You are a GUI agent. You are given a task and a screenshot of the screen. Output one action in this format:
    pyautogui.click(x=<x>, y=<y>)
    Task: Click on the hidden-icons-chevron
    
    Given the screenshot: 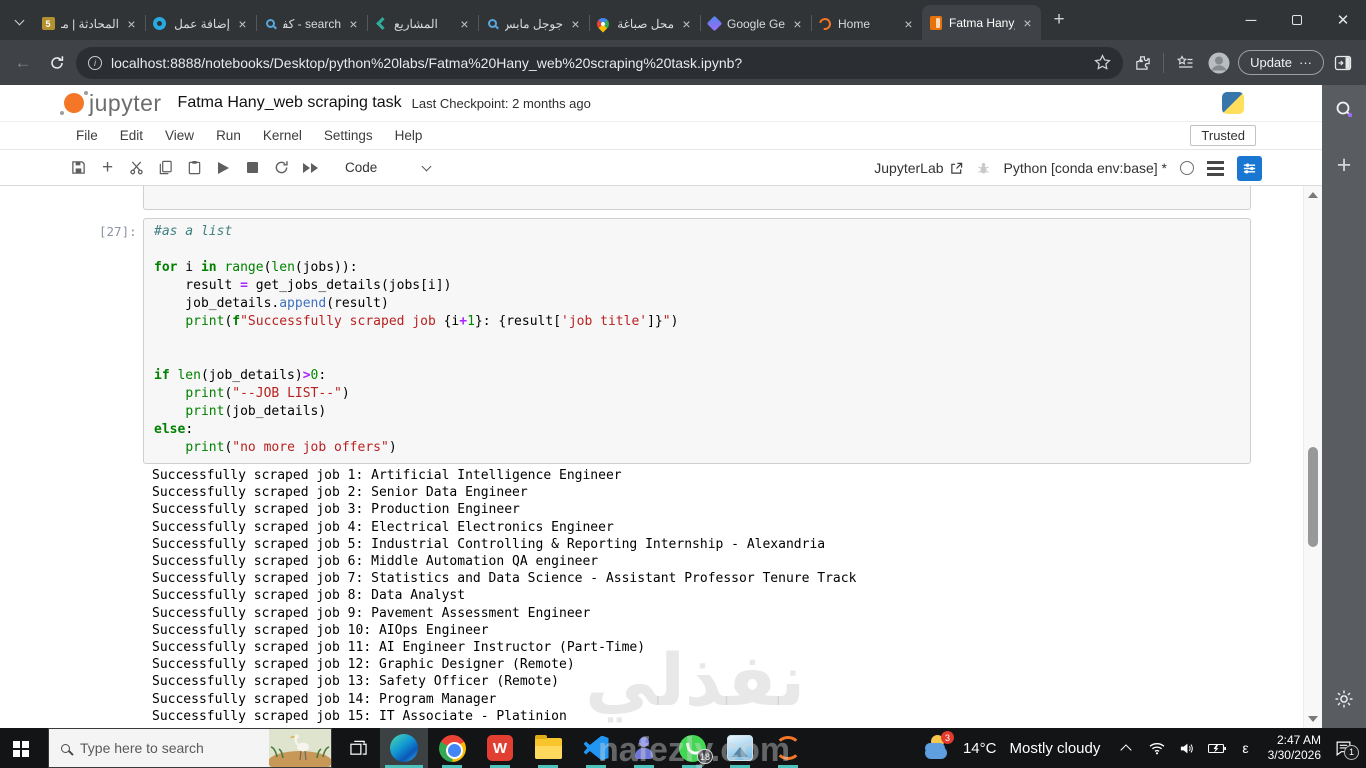 What is the action you would take?
    pyautogui.click(x=1126, y=750)
    